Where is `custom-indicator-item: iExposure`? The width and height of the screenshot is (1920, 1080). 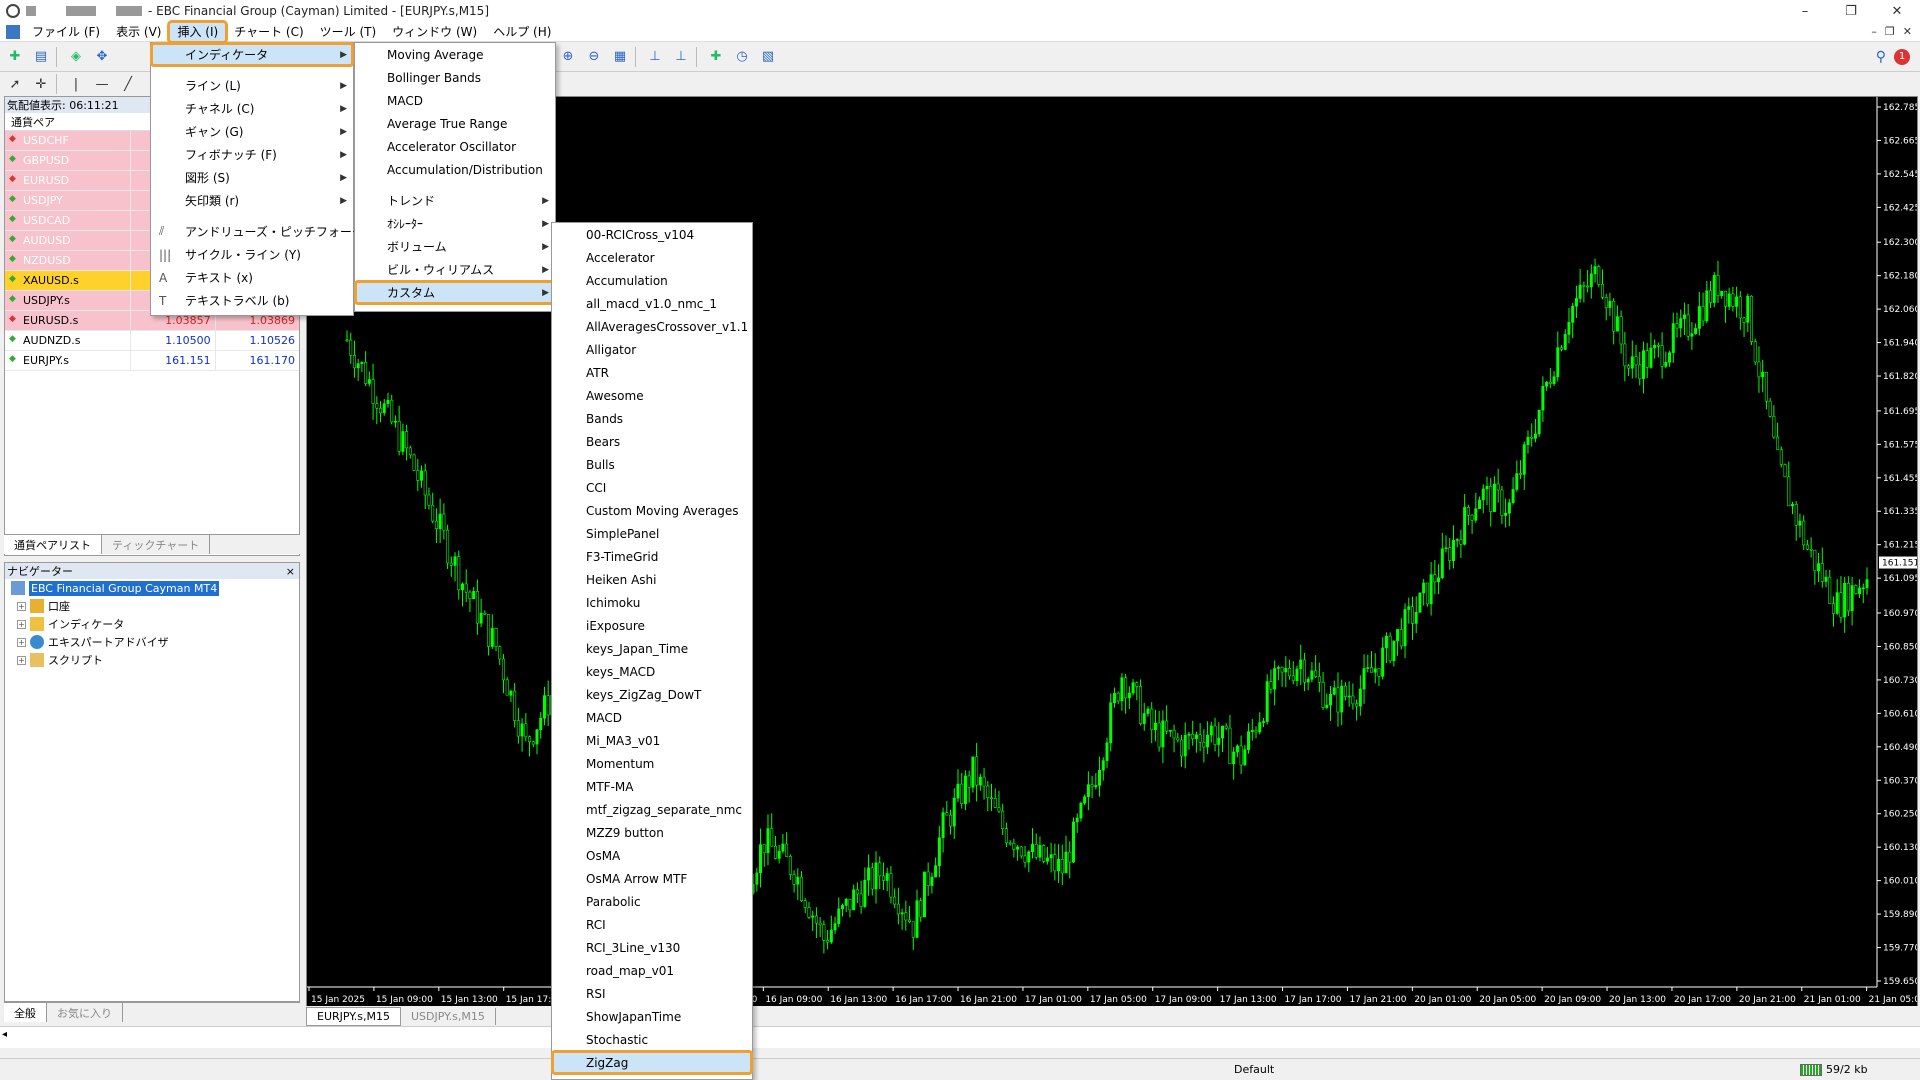 custom-indicator-item: iExposure is located at coordinates (652, 625).